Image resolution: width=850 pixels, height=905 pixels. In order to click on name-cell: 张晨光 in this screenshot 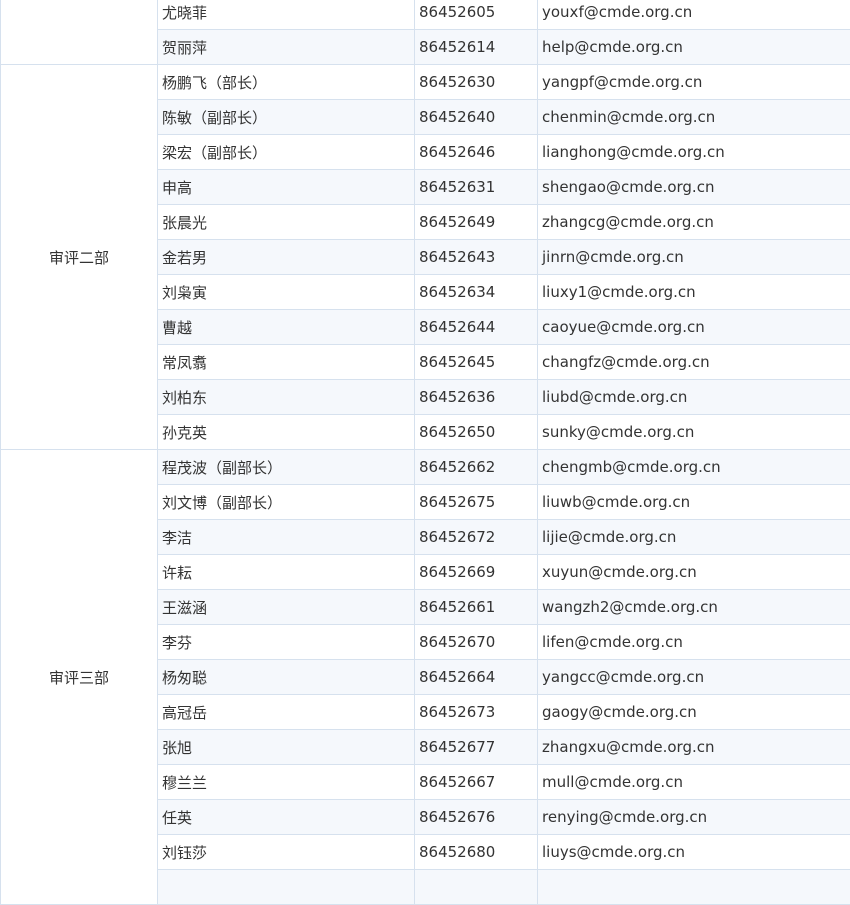, I will do `click(286, 222)`.